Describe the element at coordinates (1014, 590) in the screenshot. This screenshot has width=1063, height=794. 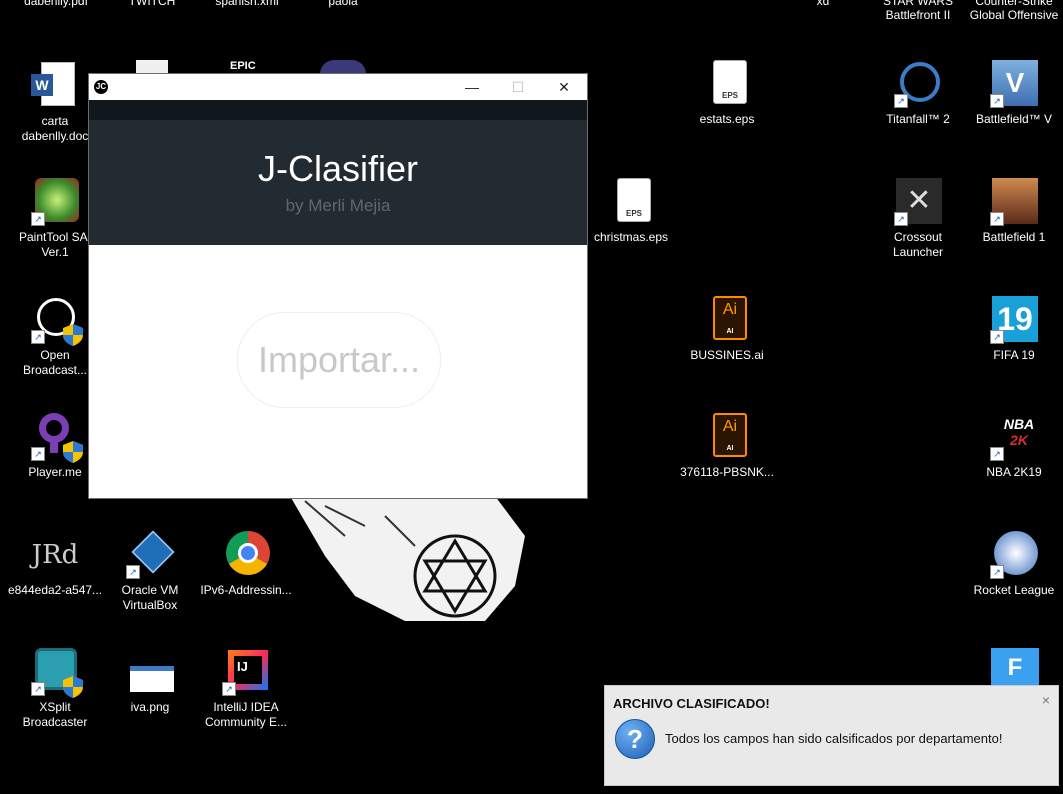
I see `icon-label: Rocket League` at that location.